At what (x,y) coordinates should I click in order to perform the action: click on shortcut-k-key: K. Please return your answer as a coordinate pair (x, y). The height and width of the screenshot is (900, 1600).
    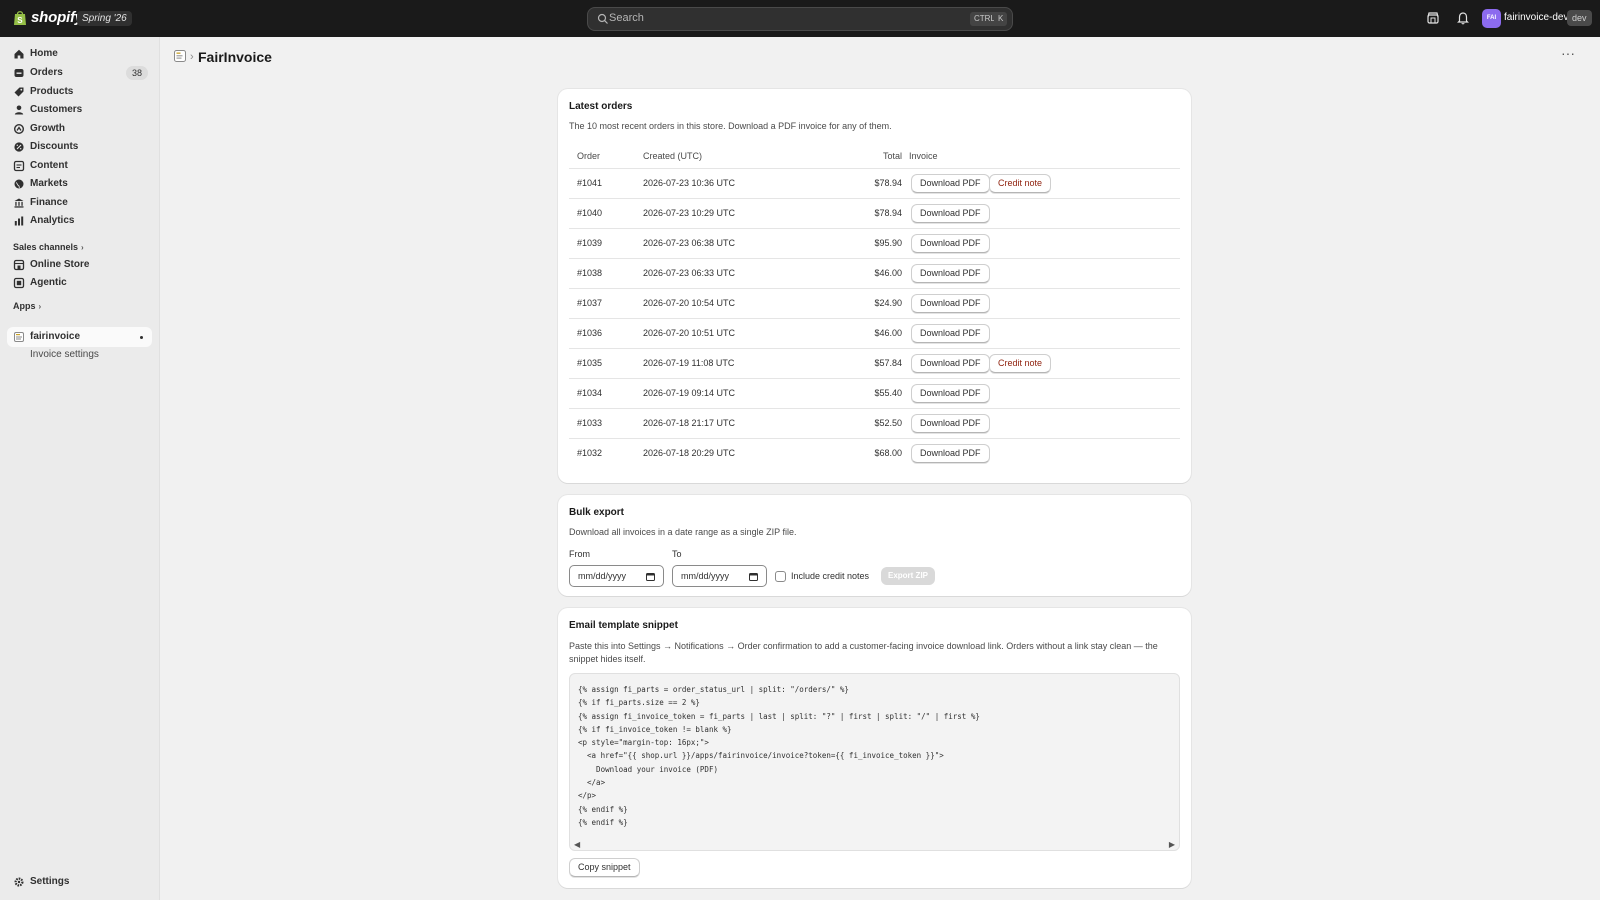
    Looking at the image, I should click on (1001, 19).